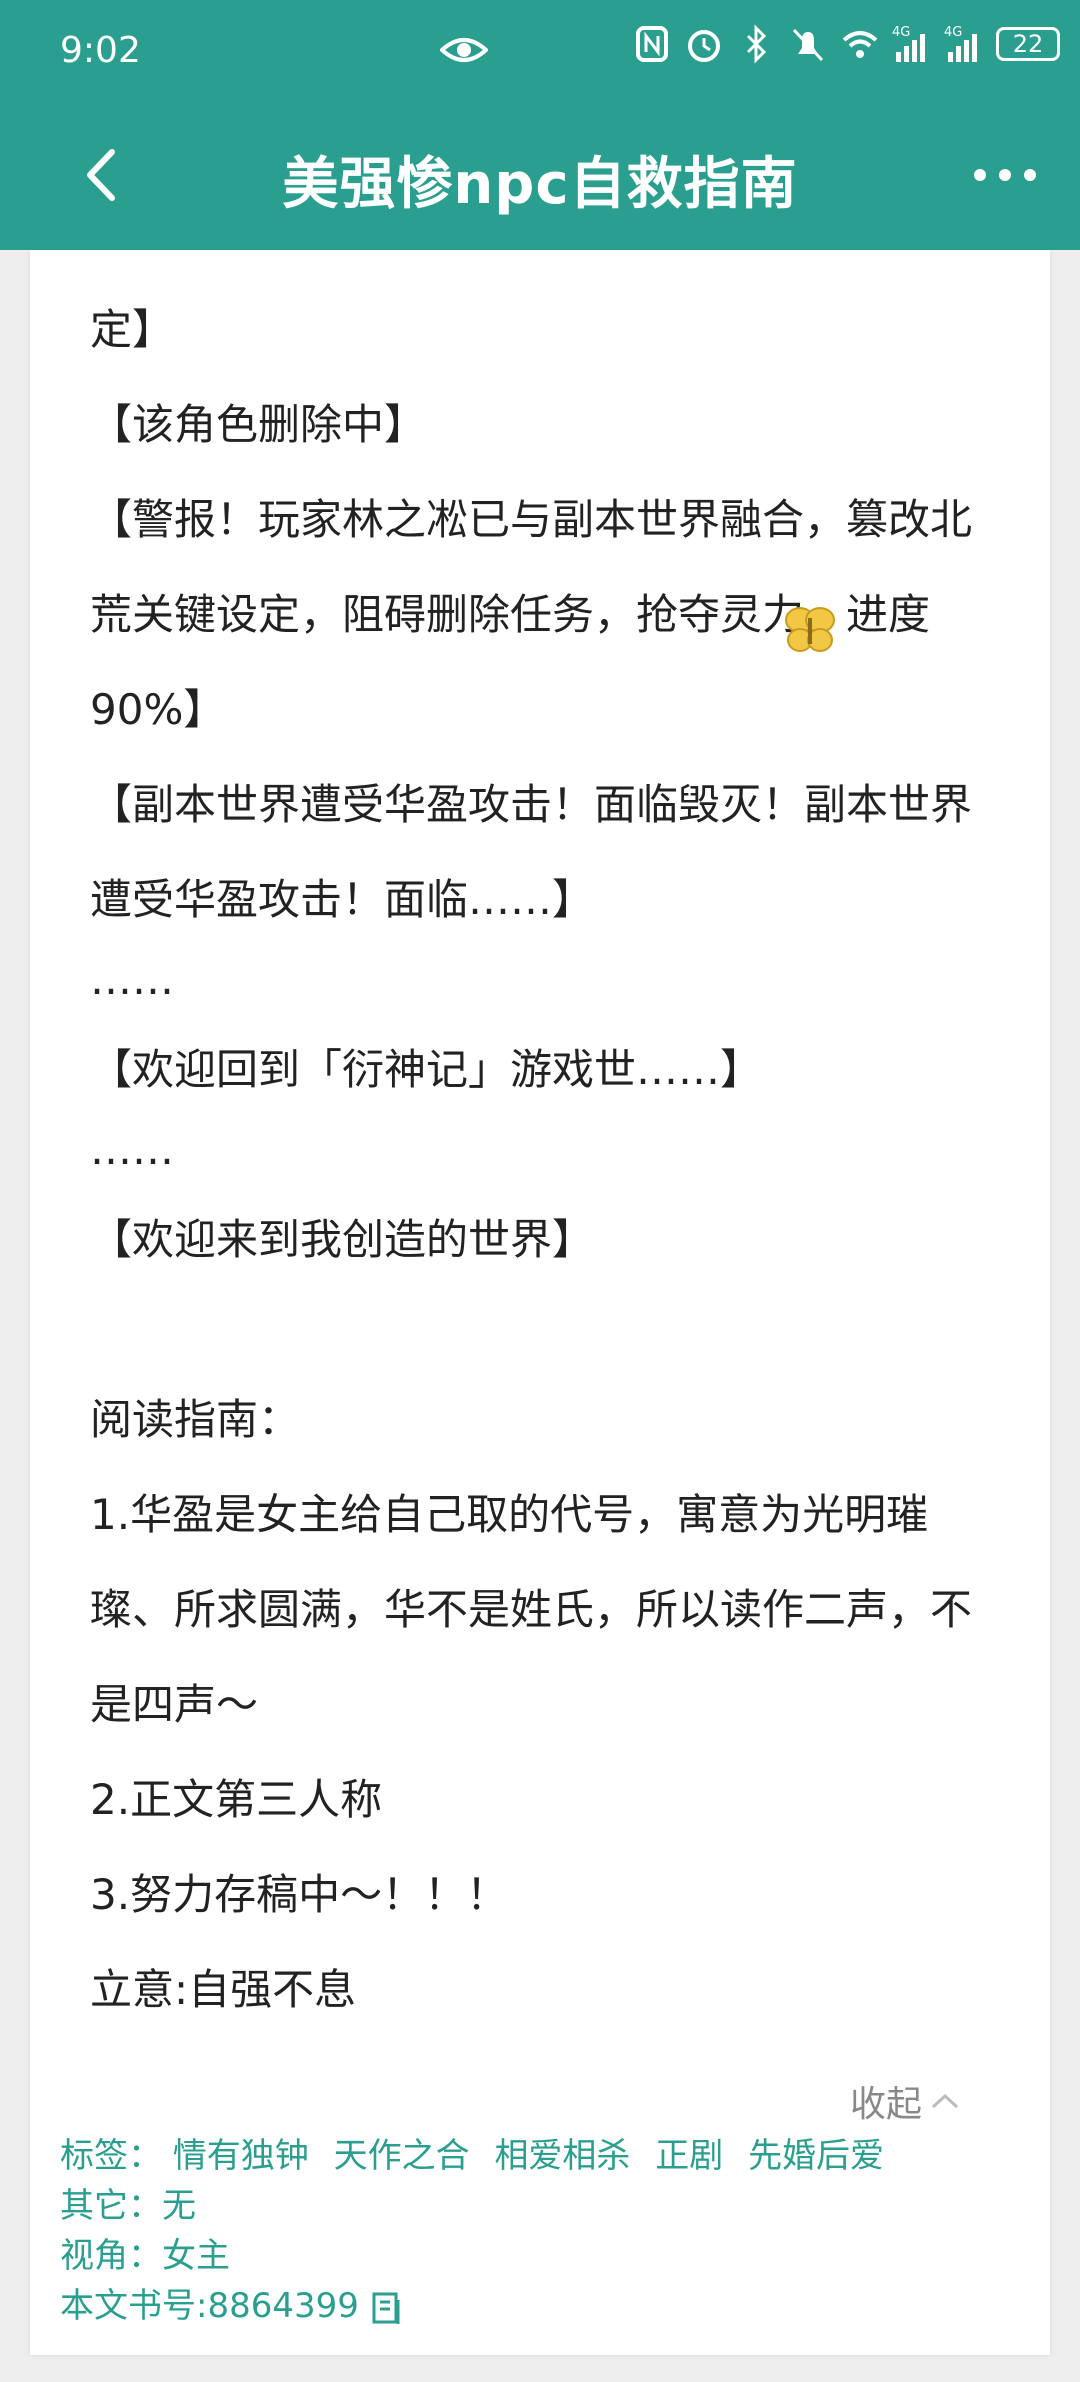 The image size is (1080, 2382). Describe the element at coordinates (808, 45) in the screenshot. I see `mute-icon` at that location.